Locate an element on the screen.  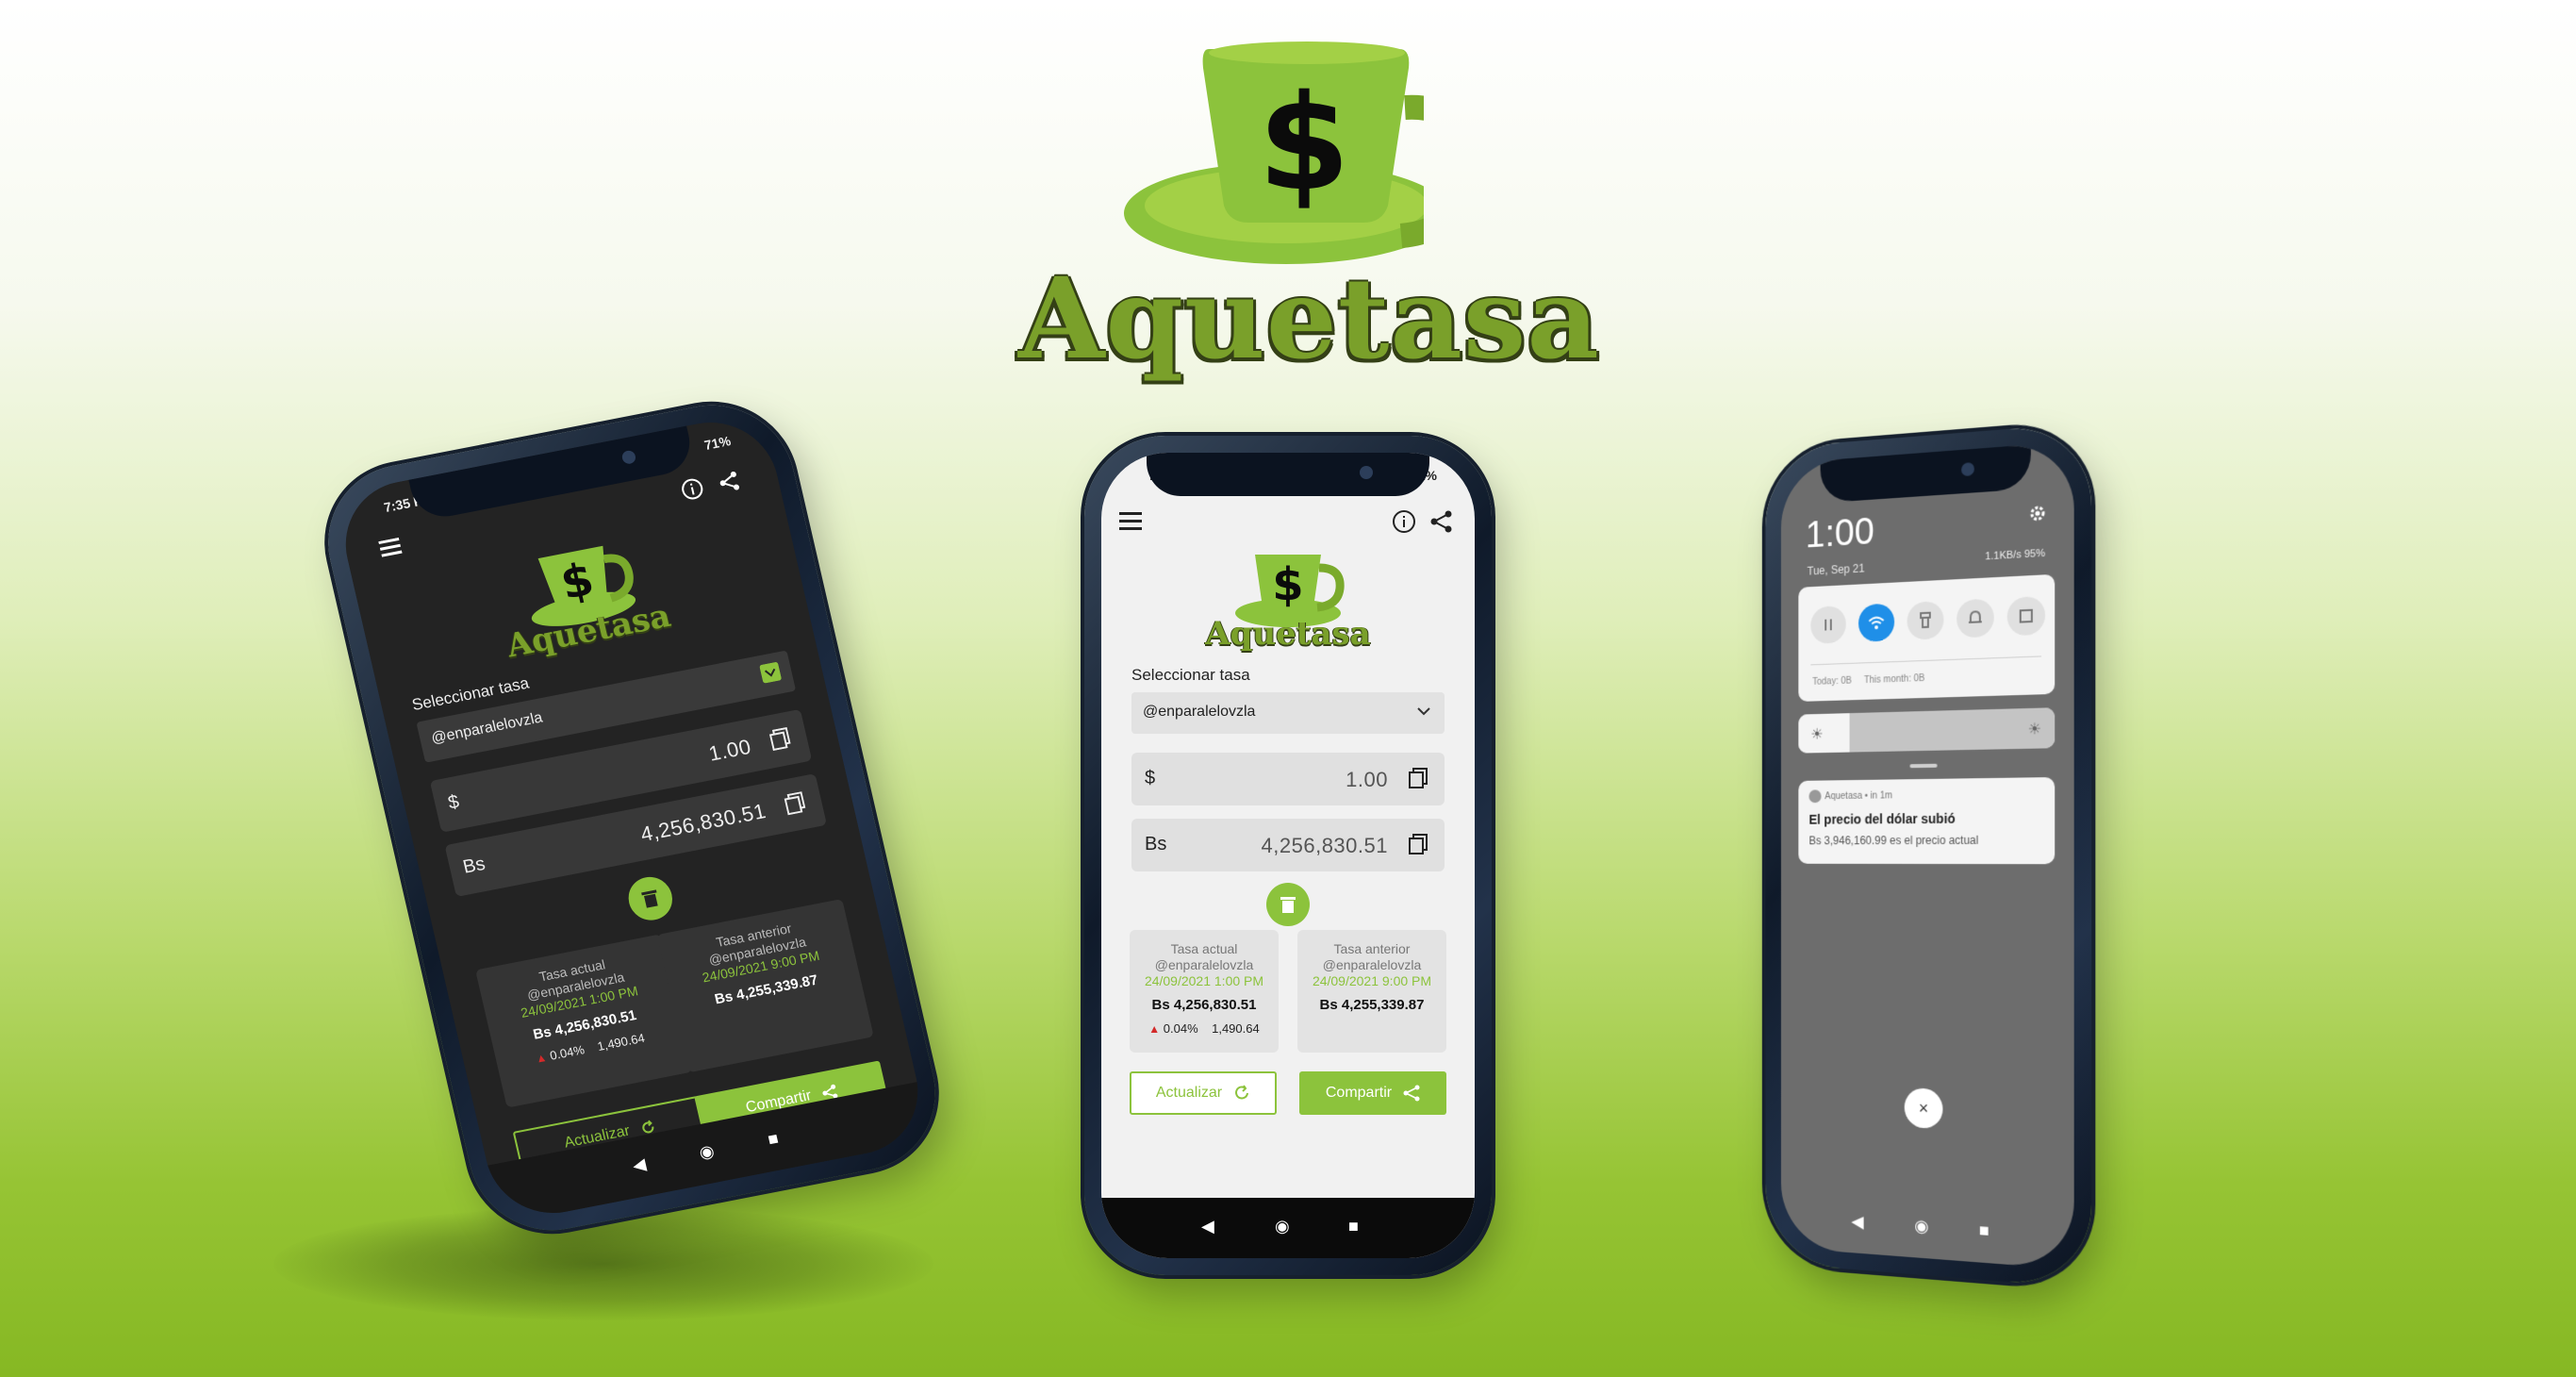
card-amount: Bs 4,256,830.51 is located at coordinates (1204, 1005).